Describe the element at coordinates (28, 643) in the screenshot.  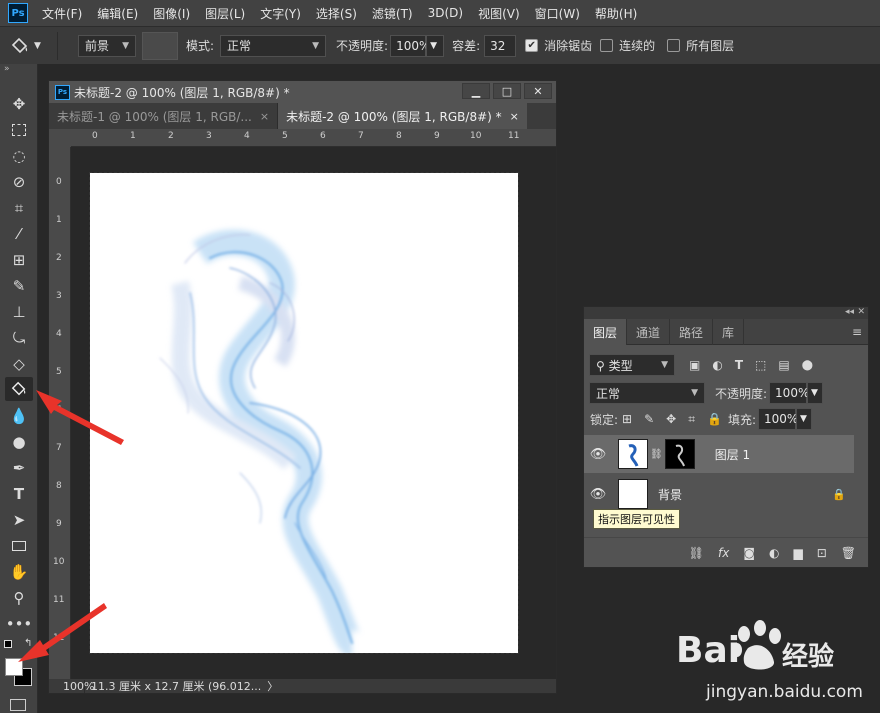
I see `swap-colors-icon: ↰` at that location.